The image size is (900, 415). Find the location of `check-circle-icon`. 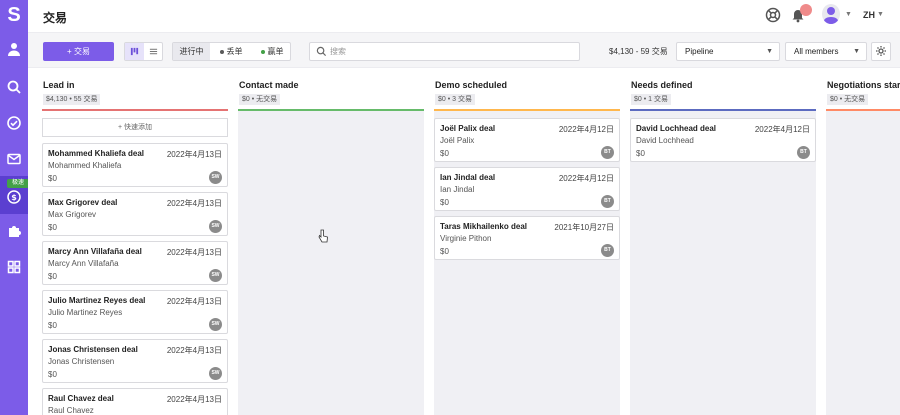

check-circle-icon is located at coordinates (14, 123).